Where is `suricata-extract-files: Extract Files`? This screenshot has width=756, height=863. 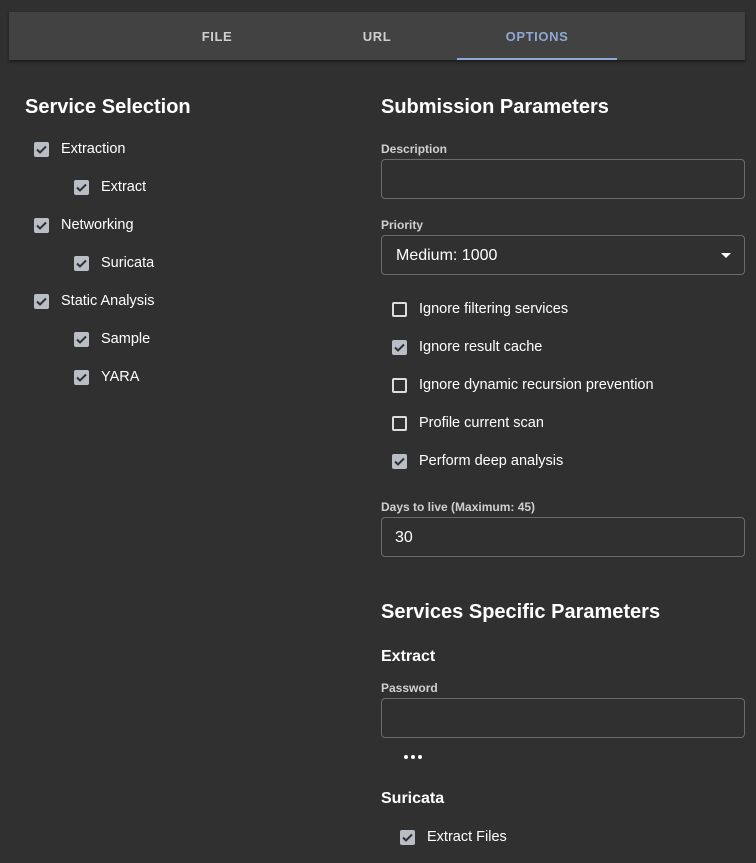 suricata-extract-files: Extract Files is located at coordinates (453, 837).